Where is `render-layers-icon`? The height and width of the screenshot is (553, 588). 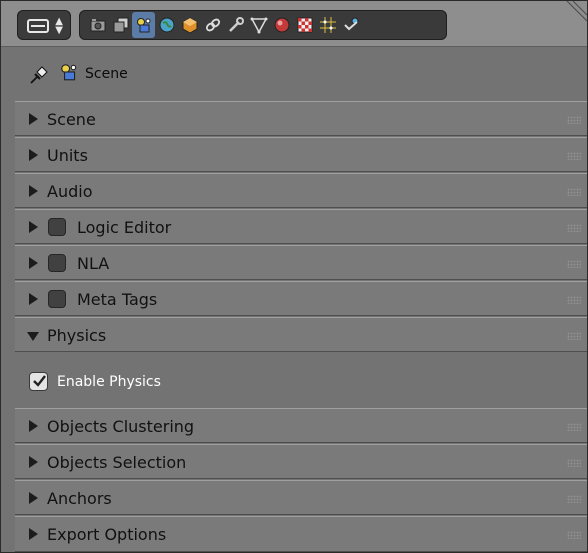
render-layers-icon is located at coordinates (120, 25).